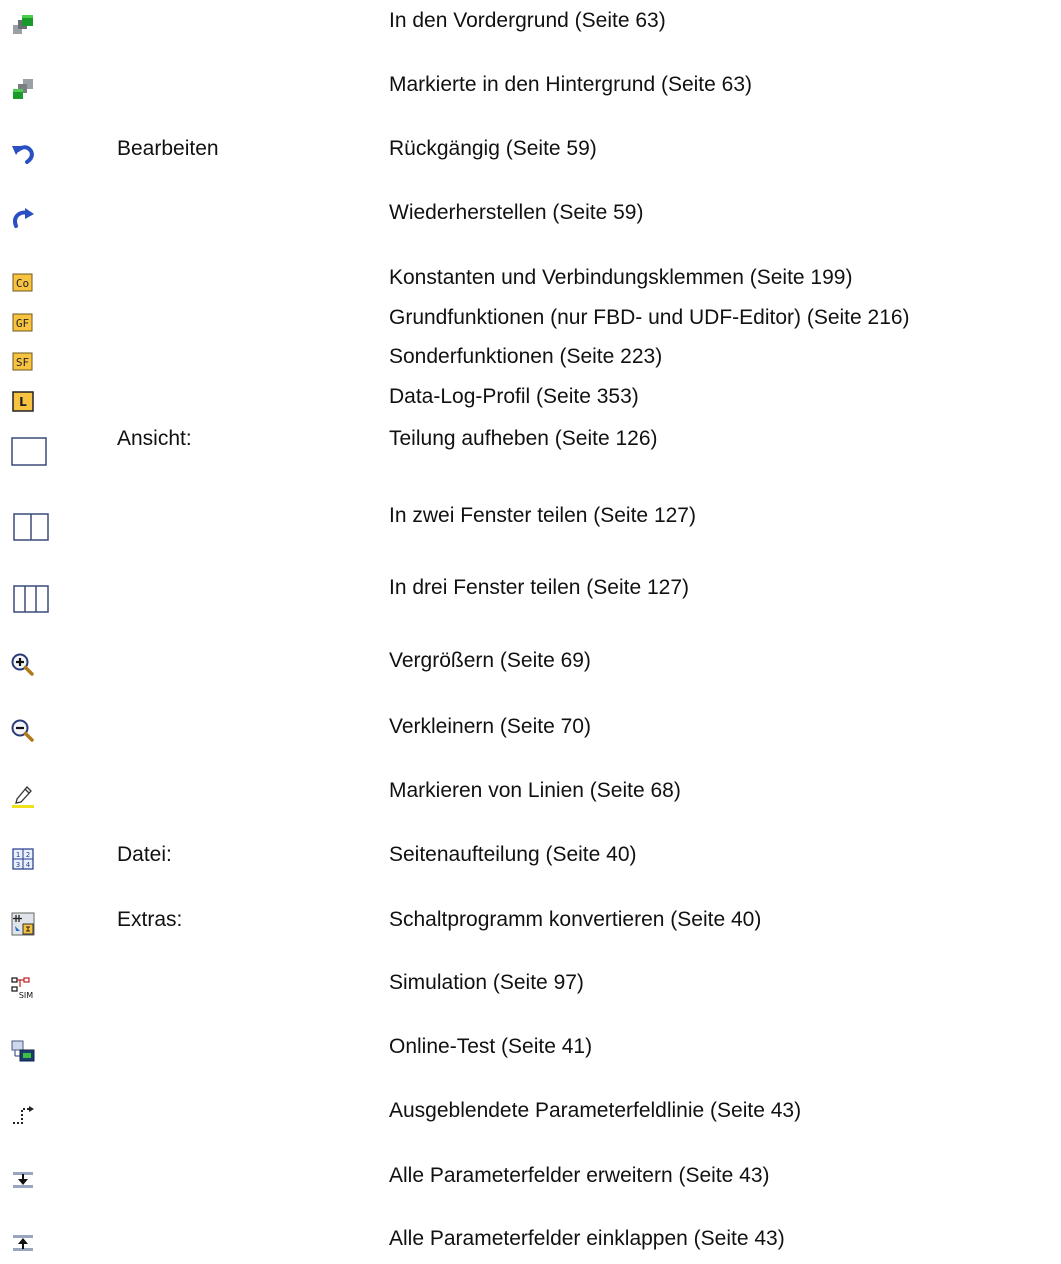 This screenshot has width=1061, height=1264. What do you see at coordinates (23, 1051) in the screenshot?
I see `online-test-icon` at bounding box center [23, 1051].